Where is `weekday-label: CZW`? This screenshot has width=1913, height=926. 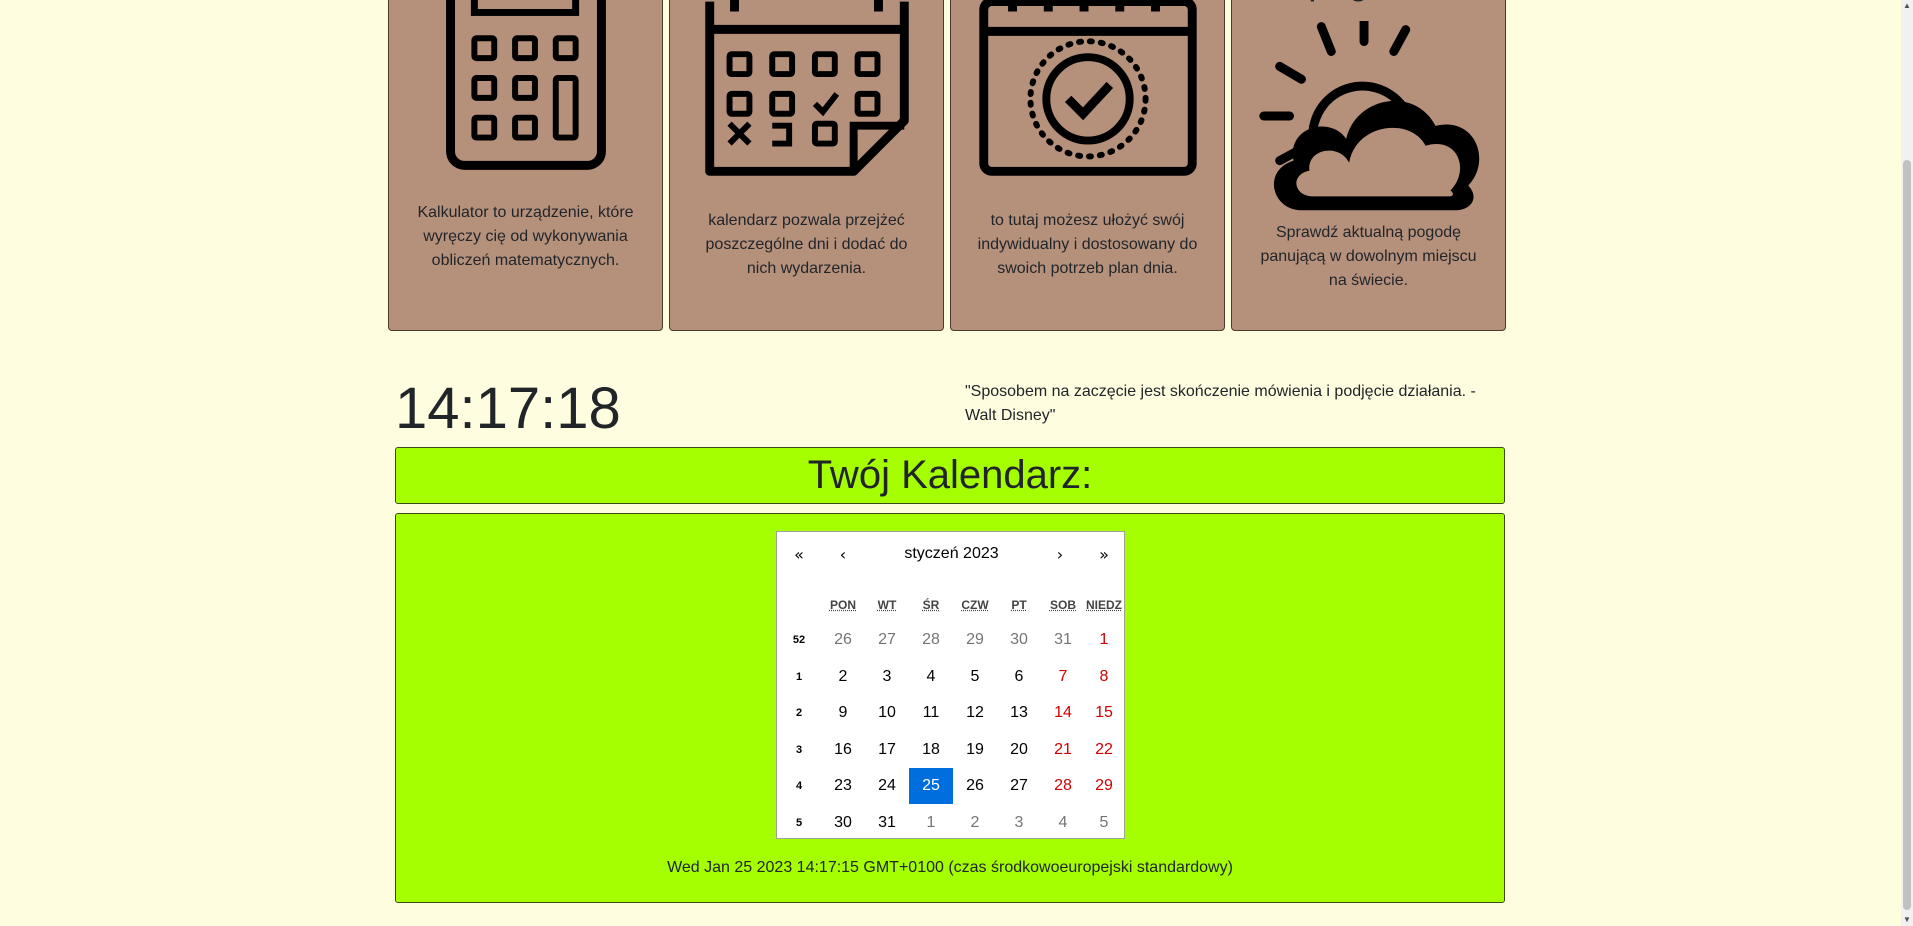 weekday-label: CZW is located at coordinates (975, 605).